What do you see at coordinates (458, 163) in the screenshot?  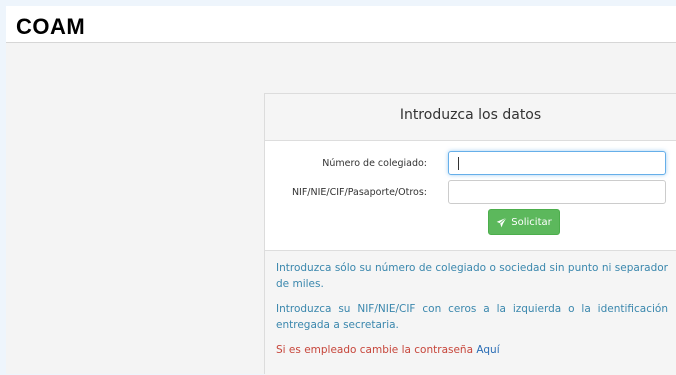 I see `text-caret` at bounding box center [458, 163].